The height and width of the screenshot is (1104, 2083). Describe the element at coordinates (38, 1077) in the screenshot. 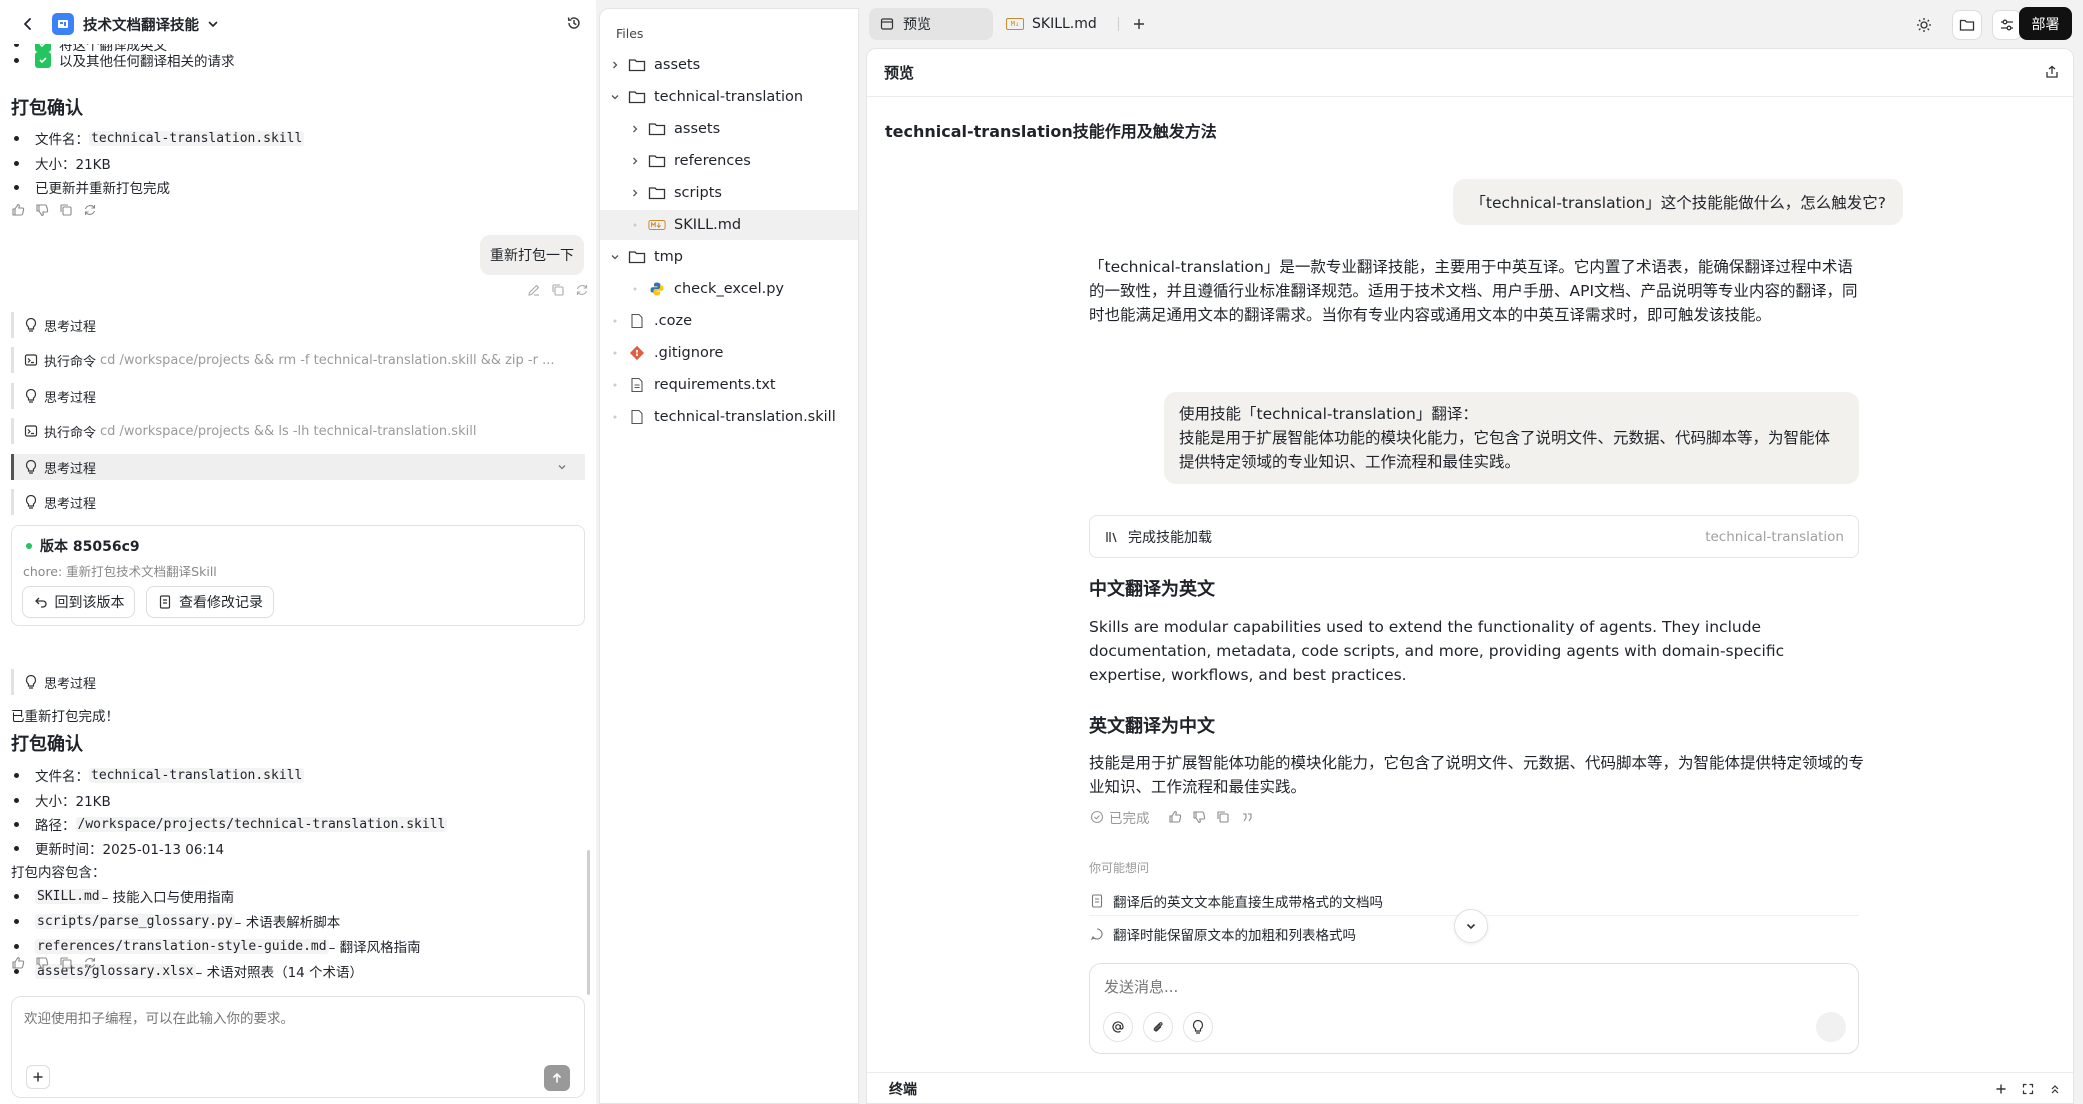

I see `add-icon` at that location.